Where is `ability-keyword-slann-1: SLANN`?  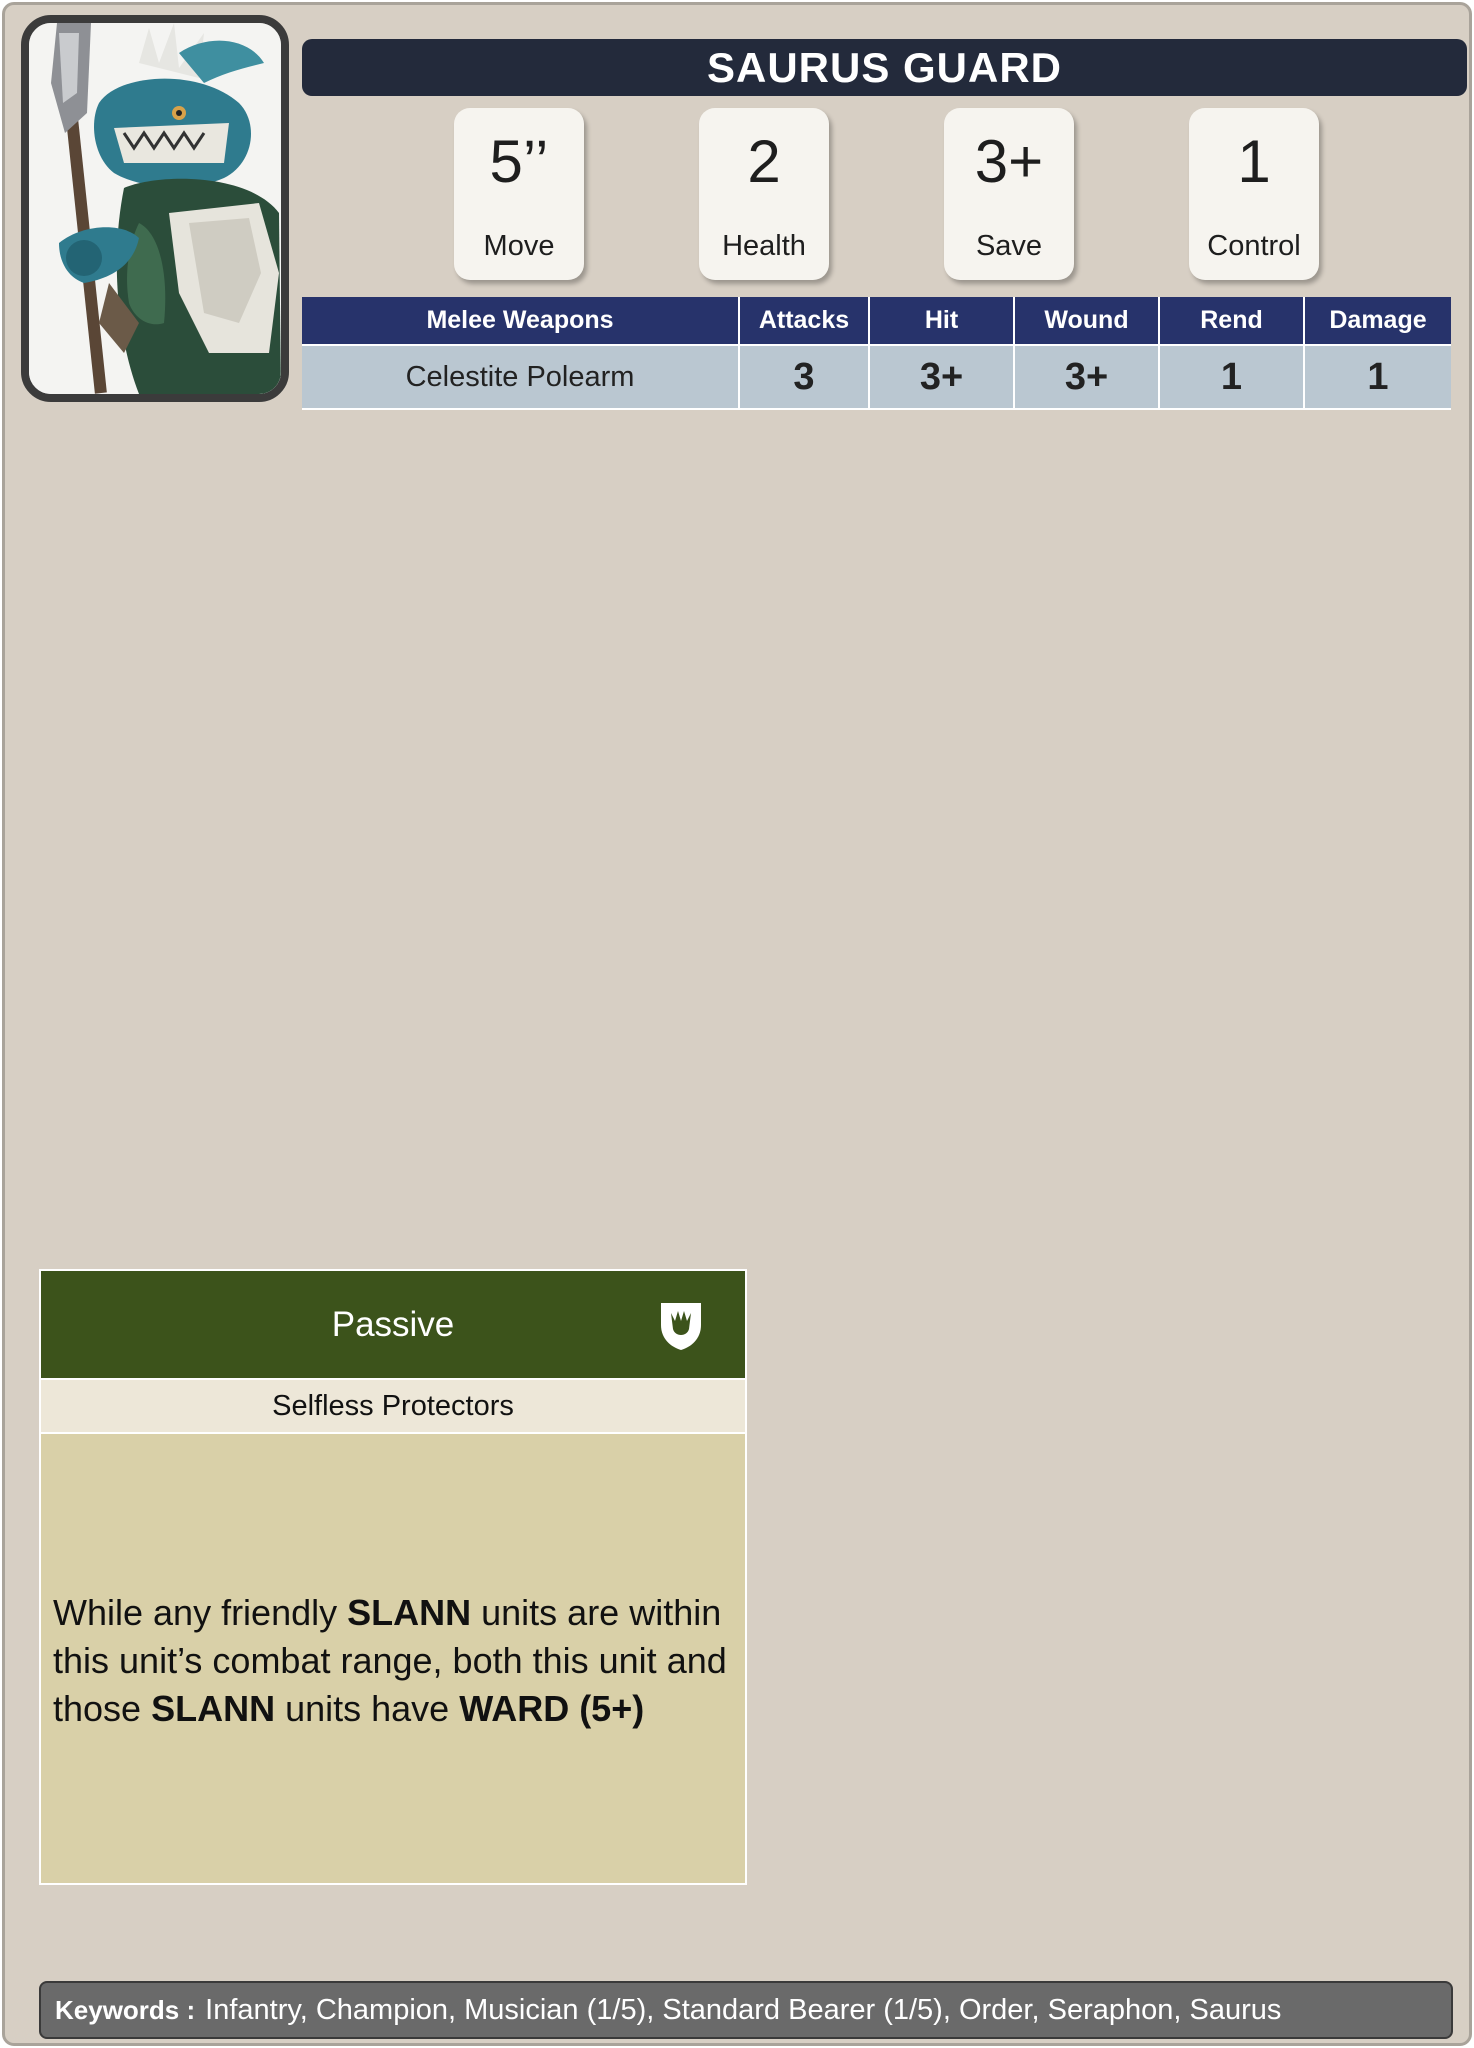
ability-keyword-slann-1: SLANN is located at coordinates (409, 1612).